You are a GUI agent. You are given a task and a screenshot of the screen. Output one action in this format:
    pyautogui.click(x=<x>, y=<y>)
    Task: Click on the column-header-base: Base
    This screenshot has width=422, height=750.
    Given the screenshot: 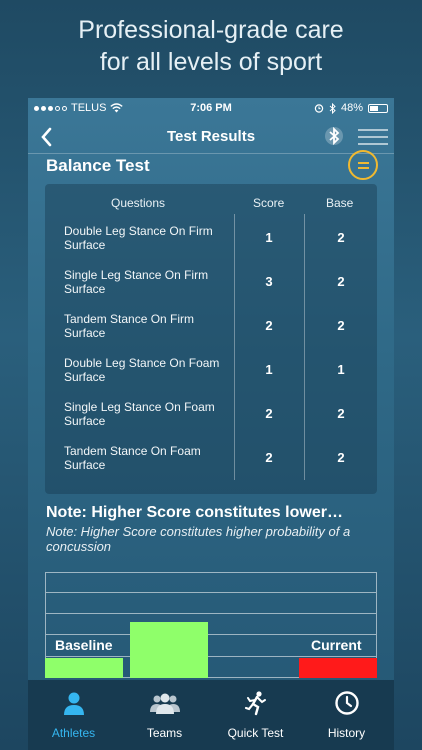 What is the action you would take?
    pyautogui.click(x=340, y=203)
    